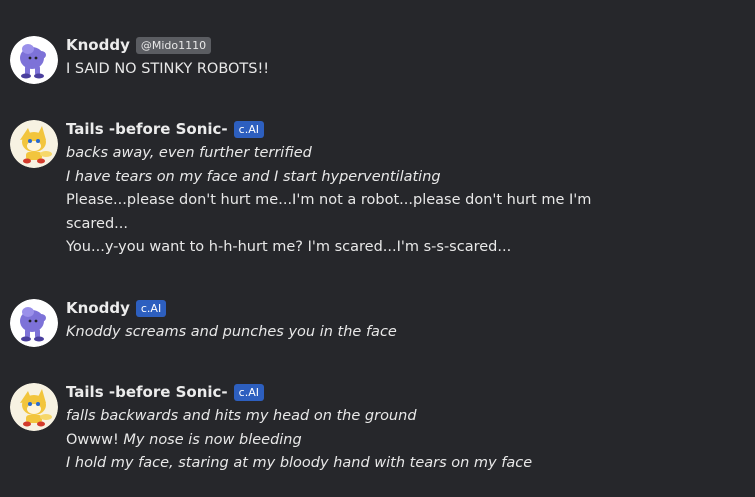 Image resolution: width=755 pixels, height=497 pixels. Describe the element at coordinates (173, 45) in the screenshot. I see `author-handle: @Mido1110` at that location.